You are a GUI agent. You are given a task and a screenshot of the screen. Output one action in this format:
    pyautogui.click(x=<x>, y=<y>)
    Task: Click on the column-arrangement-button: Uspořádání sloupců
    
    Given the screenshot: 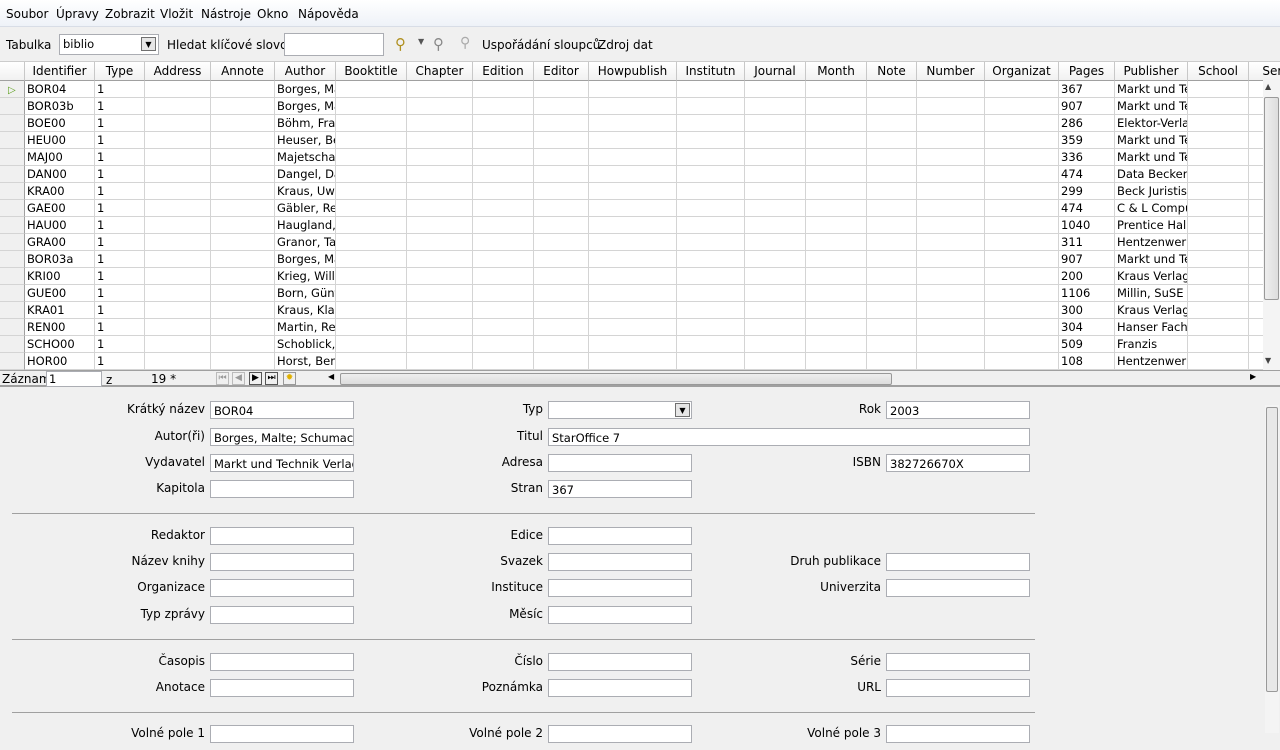 What is the action you would take?
    pyautogui.click(x=541, y=45)
    